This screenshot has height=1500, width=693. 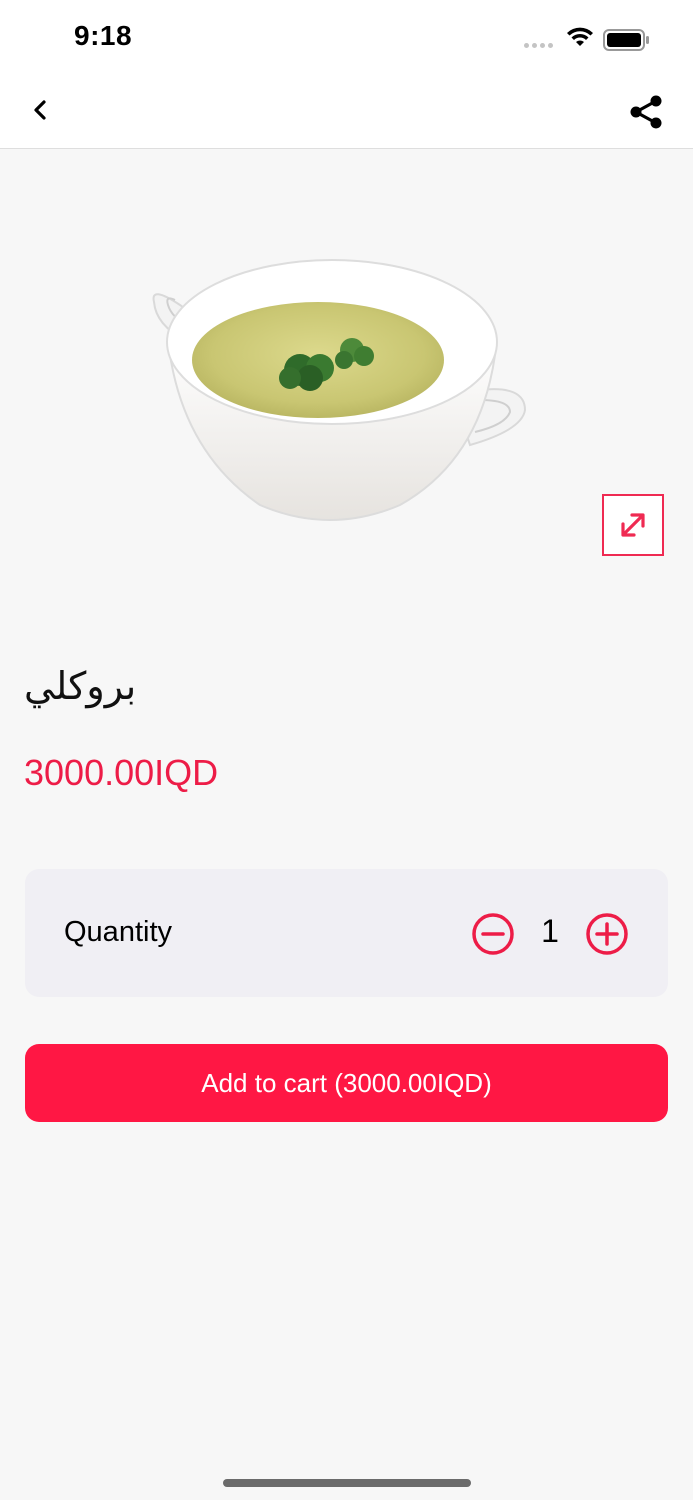 I want to click on expand-image-button, so click(x=633, y=525).